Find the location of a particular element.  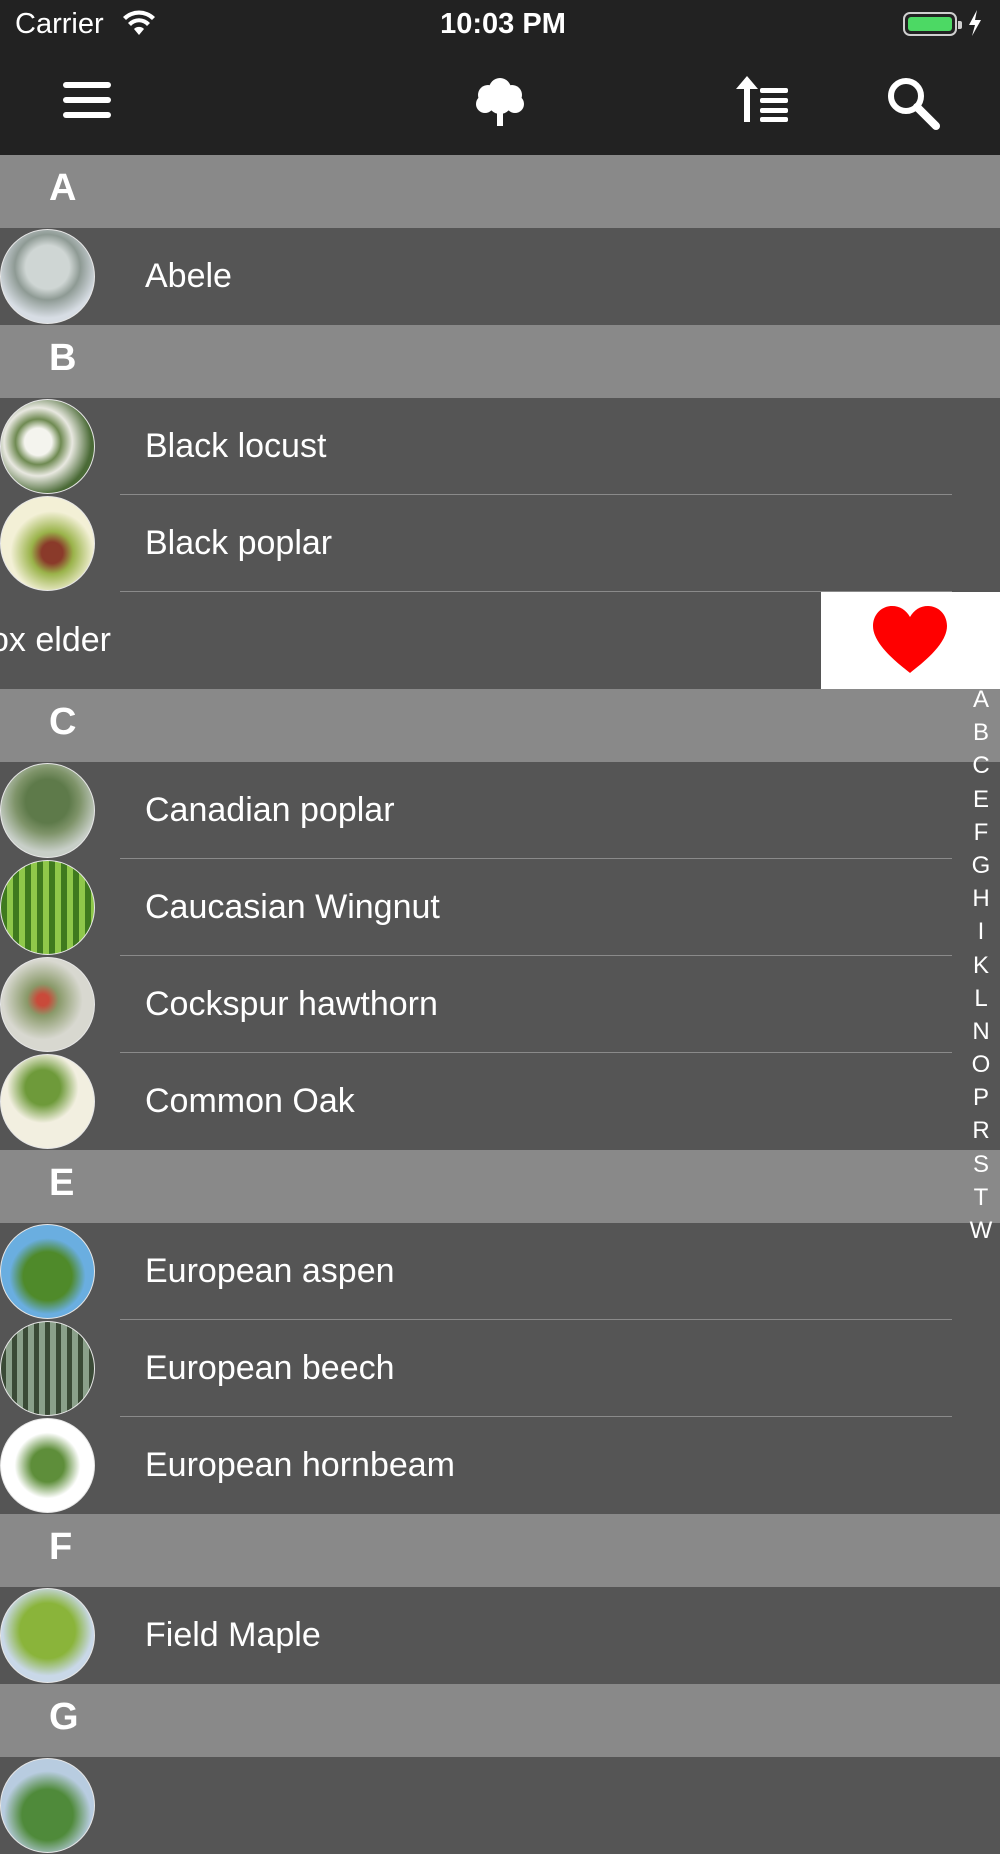

index-letter: B is located at coordinates (977, 732).